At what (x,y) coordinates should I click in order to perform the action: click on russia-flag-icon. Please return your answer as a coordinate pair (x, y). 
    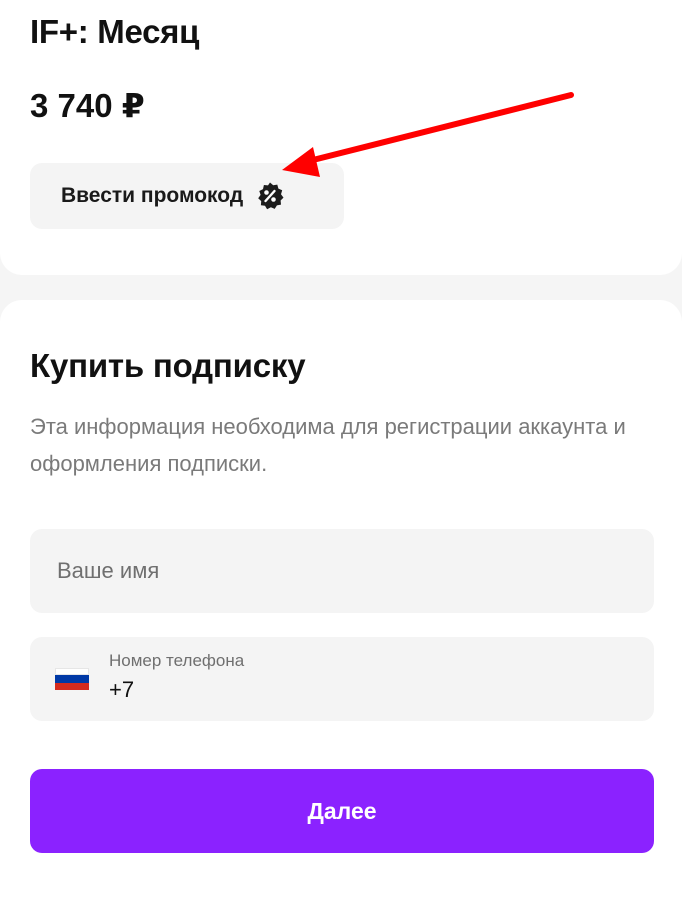
    Looking at the image, I should click on (72, 679).